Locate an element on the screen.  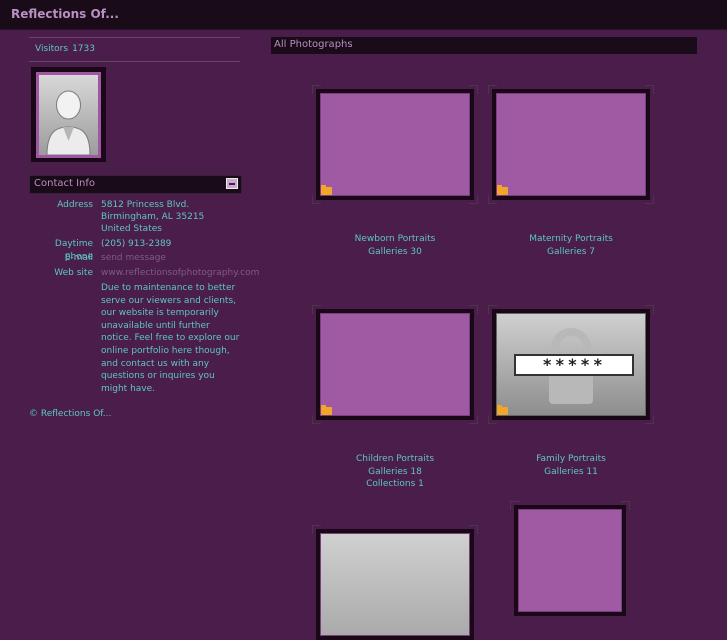
website-label: Web site is located at coordinates (73, 273).